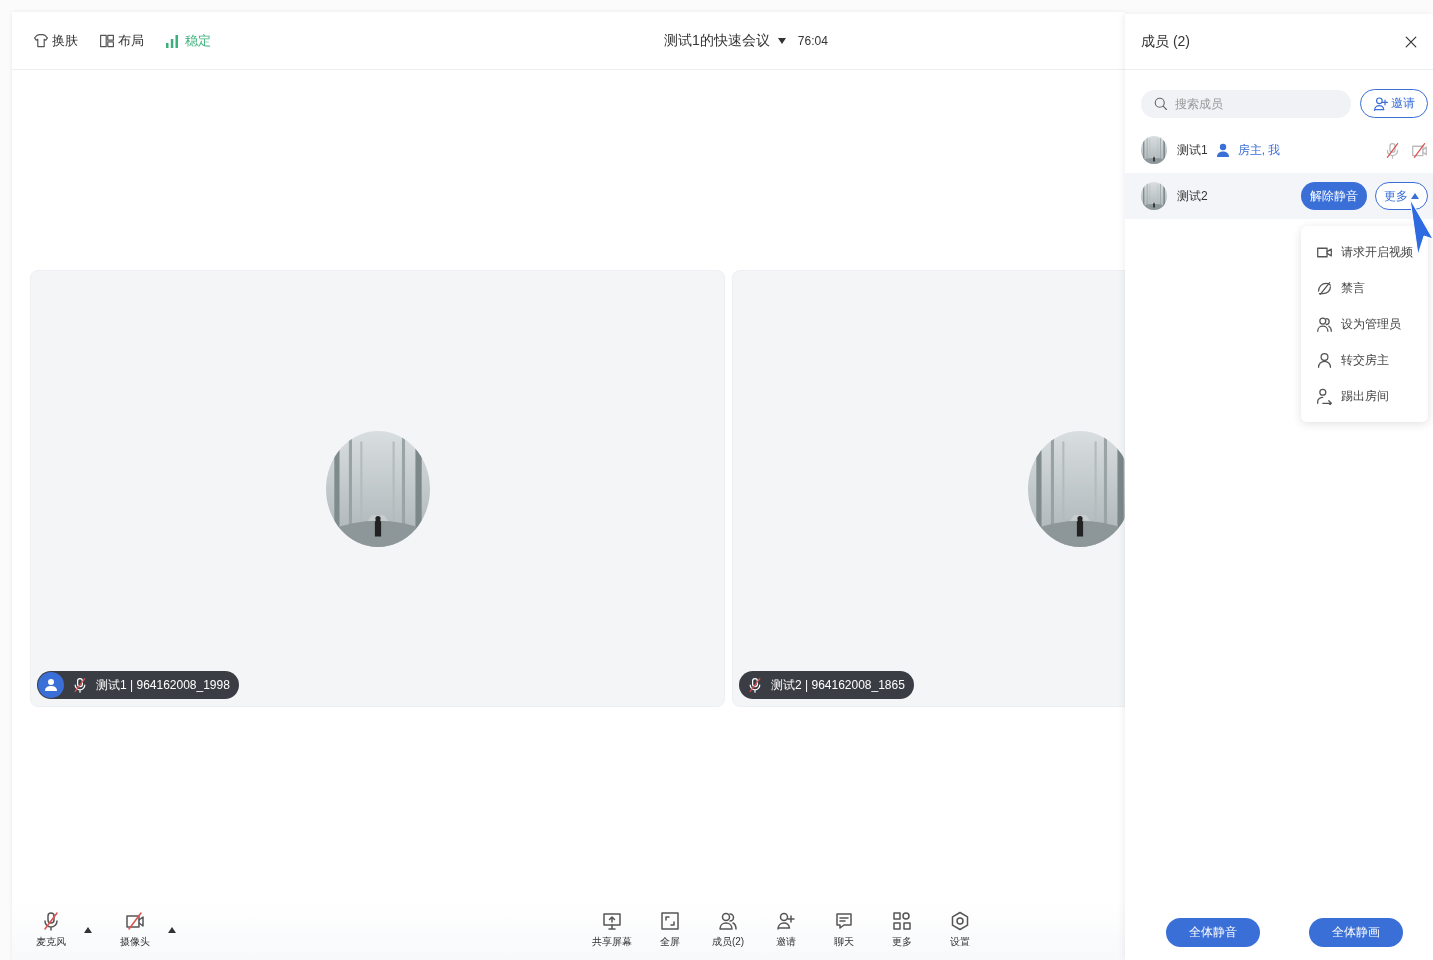  I want to click on member-role: 房主, 我, so click(1259, 150).